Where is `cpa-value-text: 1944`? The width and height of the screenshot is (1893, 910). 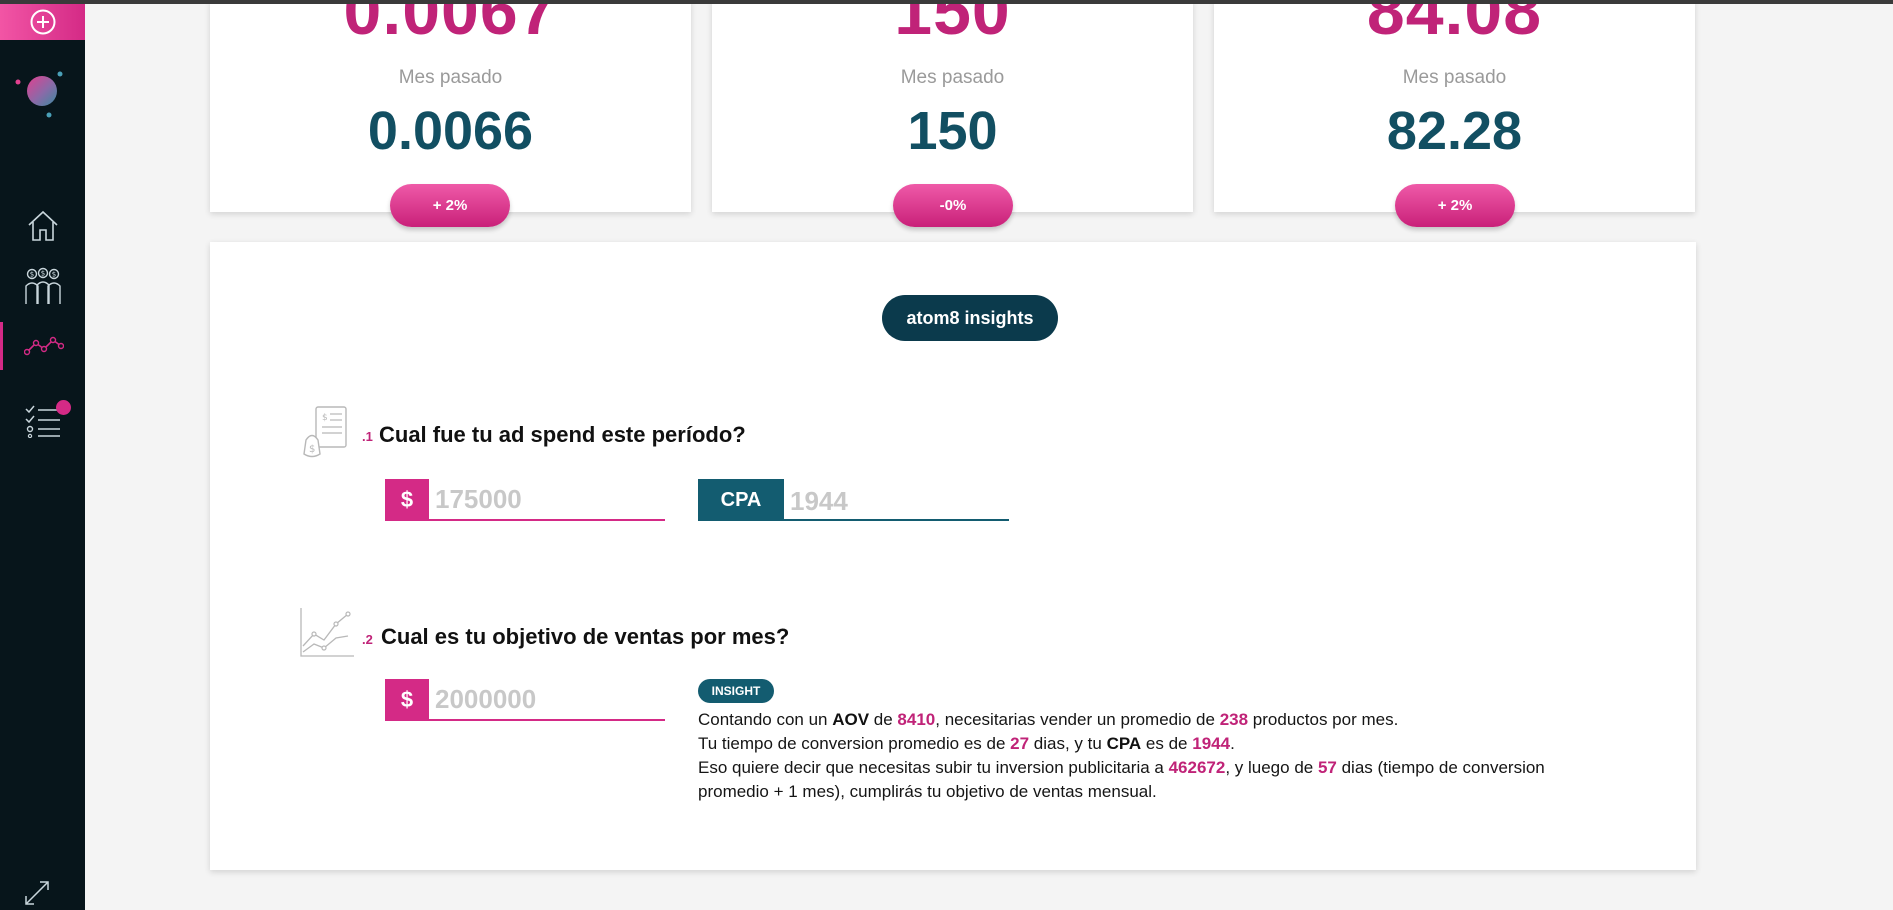 cpa-value-text: 1944 is located at coordinates (1211, 743).